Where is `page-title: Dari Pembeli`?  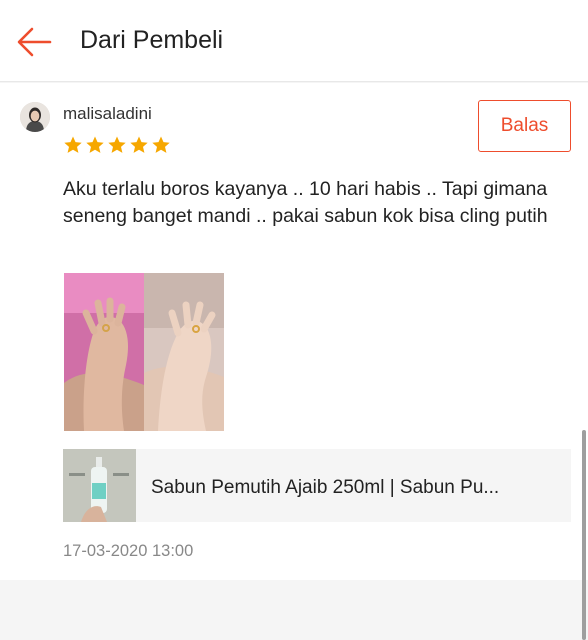
page-title: Dari Pembeli is located at coordinates (152, 40).